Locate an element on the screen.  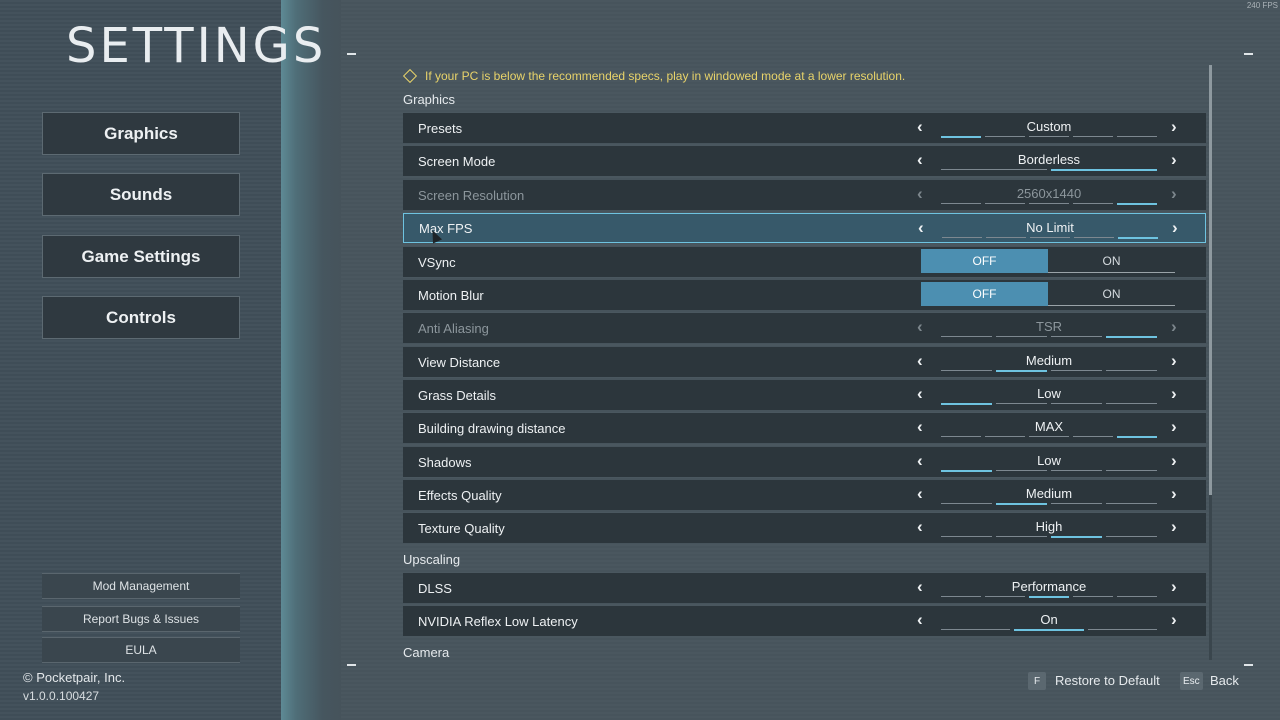
setting-row: VSync OFF ON is located at coordinates (804, 262).